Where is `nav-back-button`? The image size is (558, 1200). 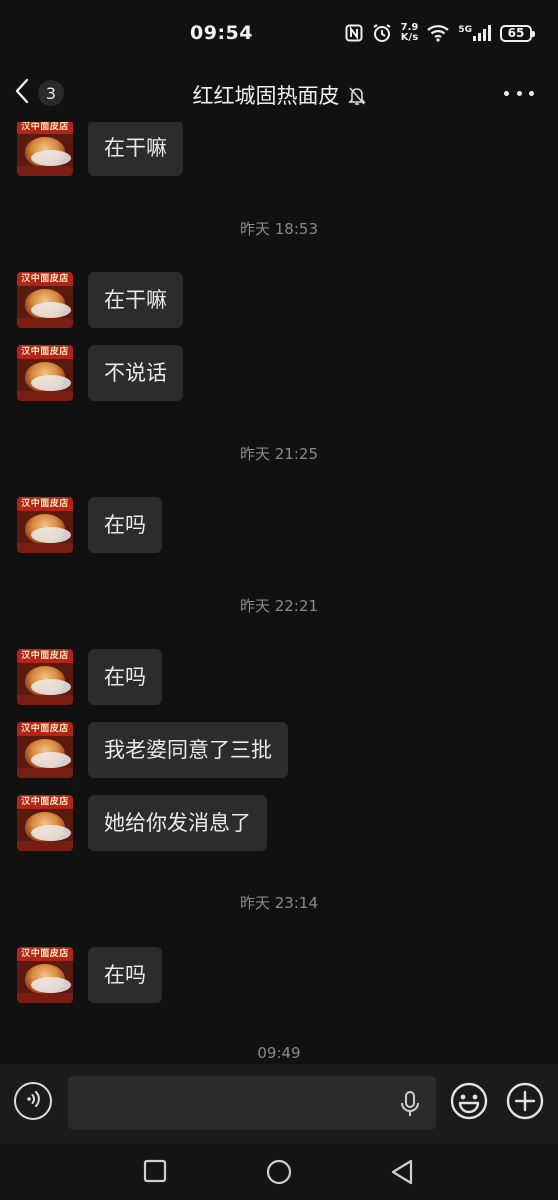
nav-back-button is located at coordinates (402, 1174).